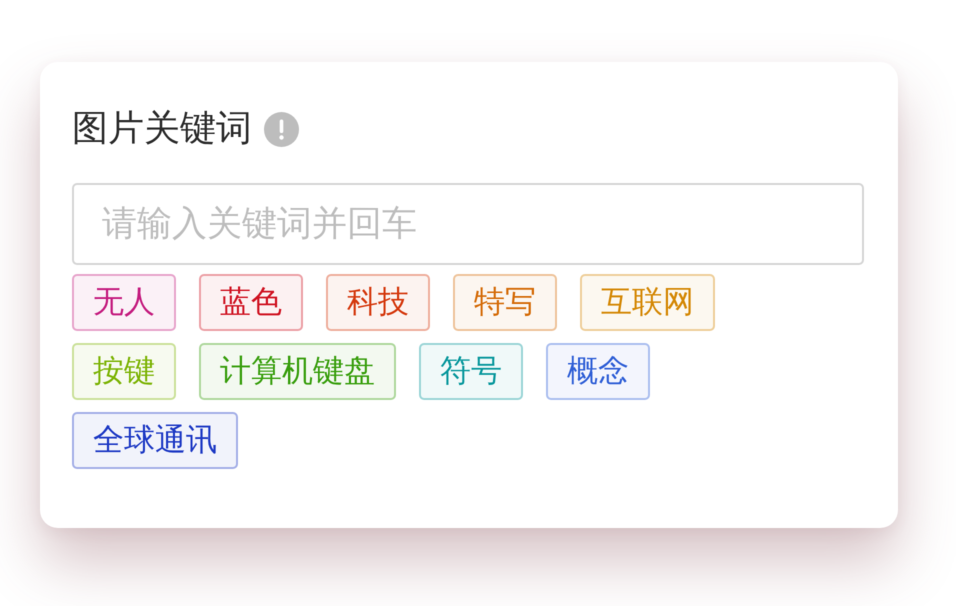 This screenshot has height=606, width=956. What do you see at coordinates (297, 371) in the screenshot?
I see `keyword-tag: 计算机键盘` at bounding box center [297, 371].